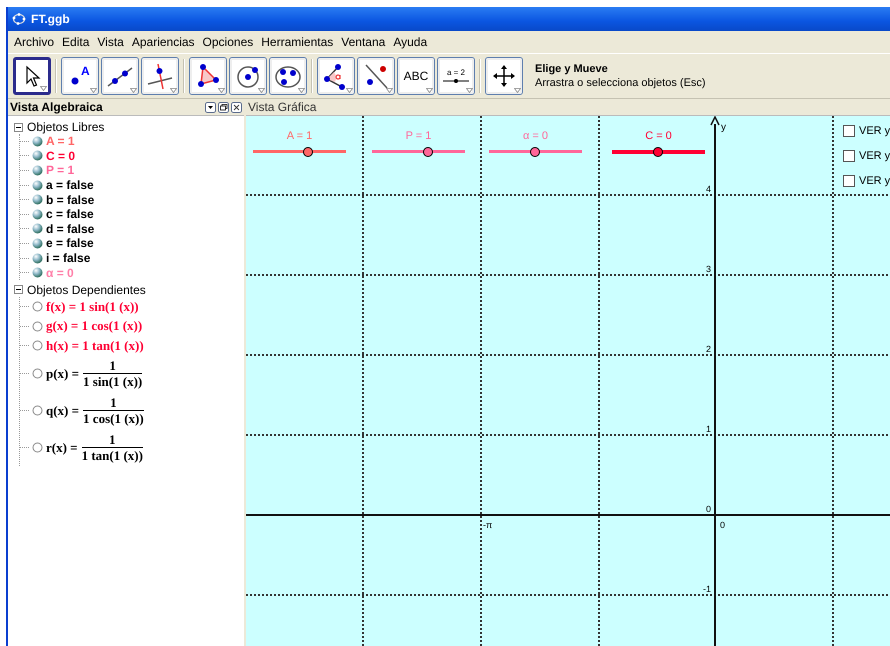  What do you see at coordinates (68, 258) in the screenshot?
I see `object-definition: i = false` at bounding box center [68, 258].